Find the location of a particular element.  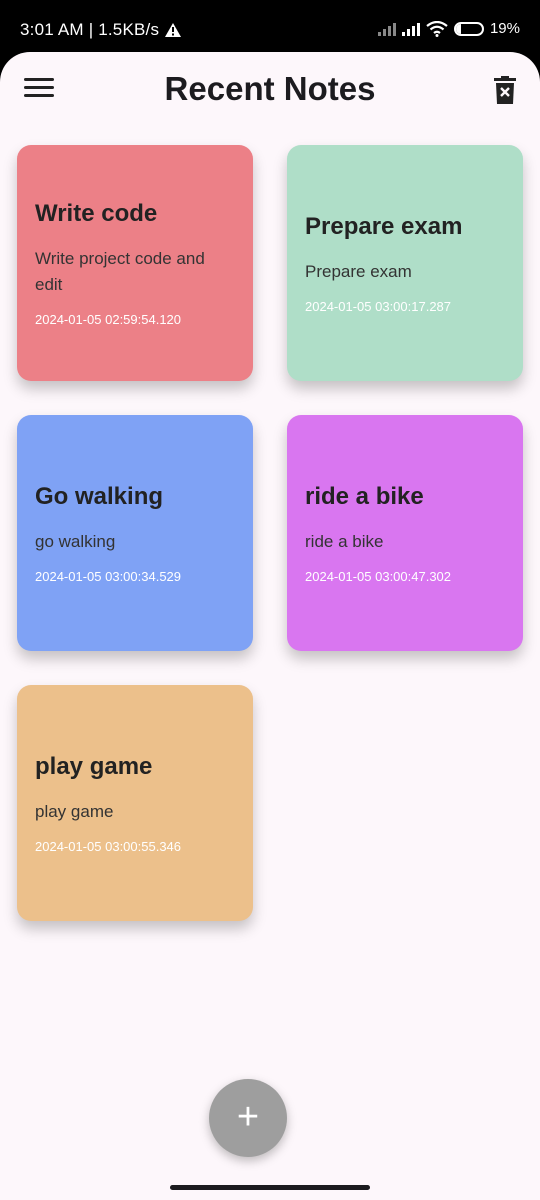

battery-percent: 19% is located at coordinates (504, 28).